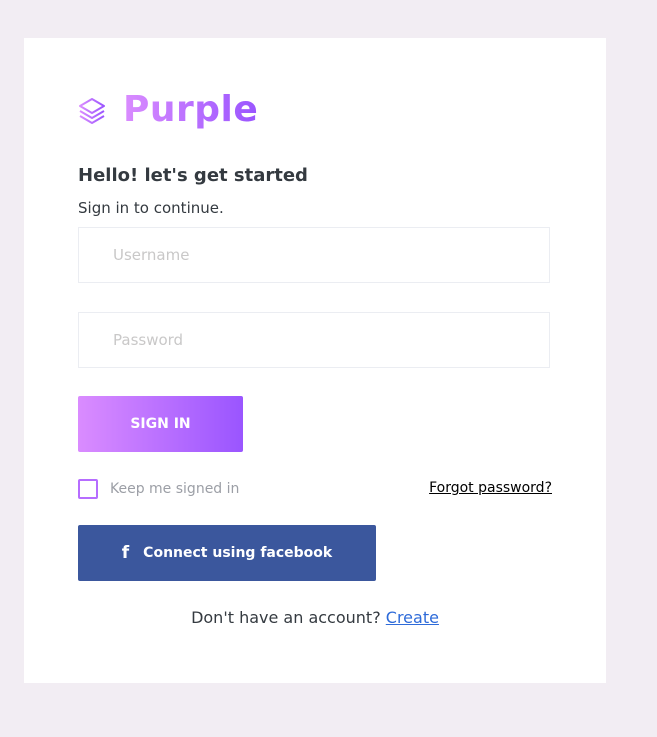 The width and height of the screenshot is (657, 737). I want to click on signup-prompt: Don't have an account? Create, so click(315, 617).